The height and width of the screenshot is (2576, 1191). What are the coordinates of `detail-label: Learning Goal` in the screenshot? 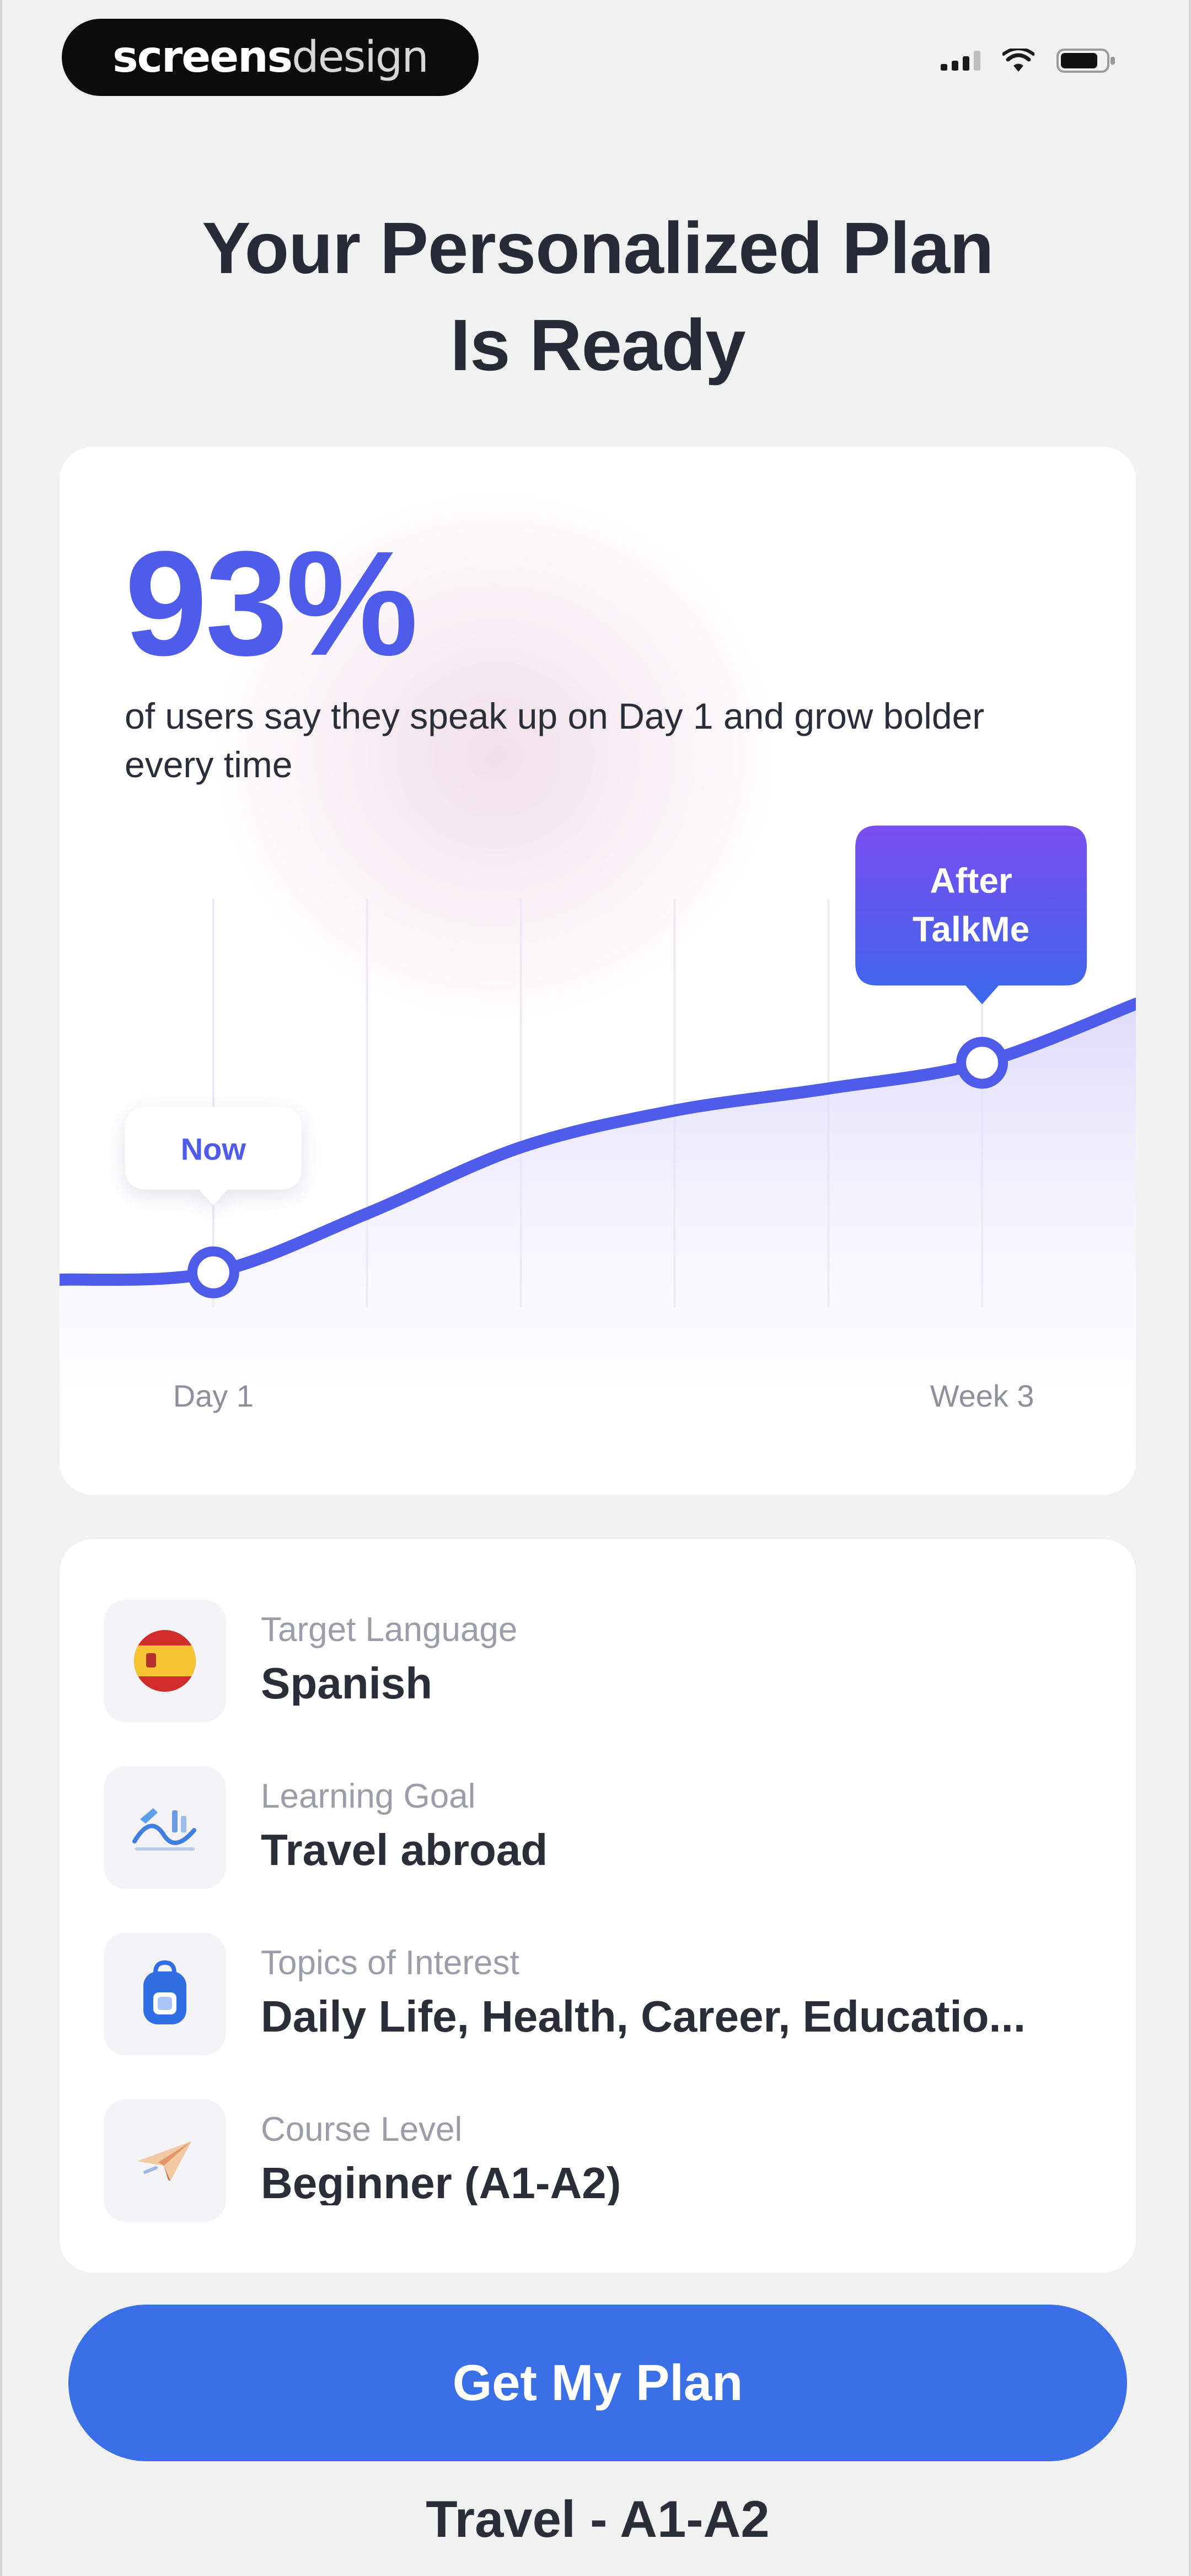 It's located at (368, 1796).